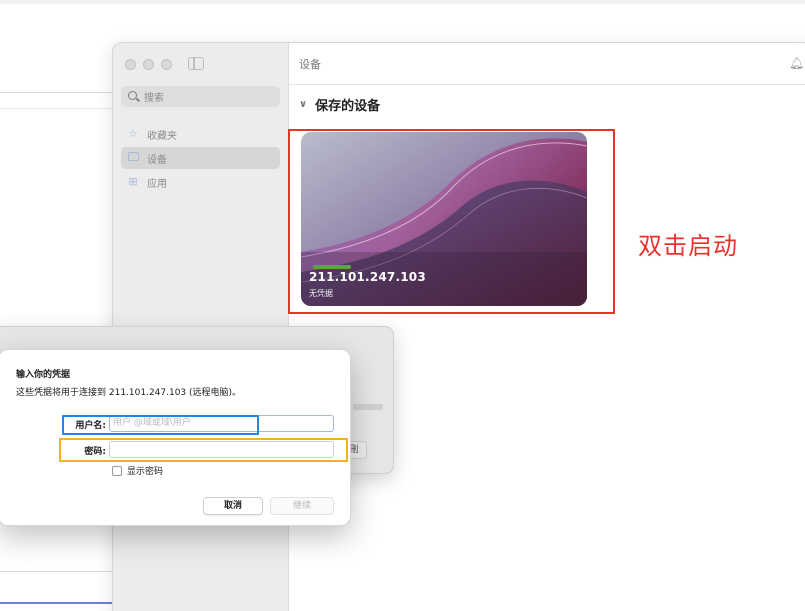 The height and width of the screenshot is (611, 805). What do you see at coordinates (157, 184) in the screenshot?
I see `sidebar-item-label: 应用` at bounding box center [157, 184].